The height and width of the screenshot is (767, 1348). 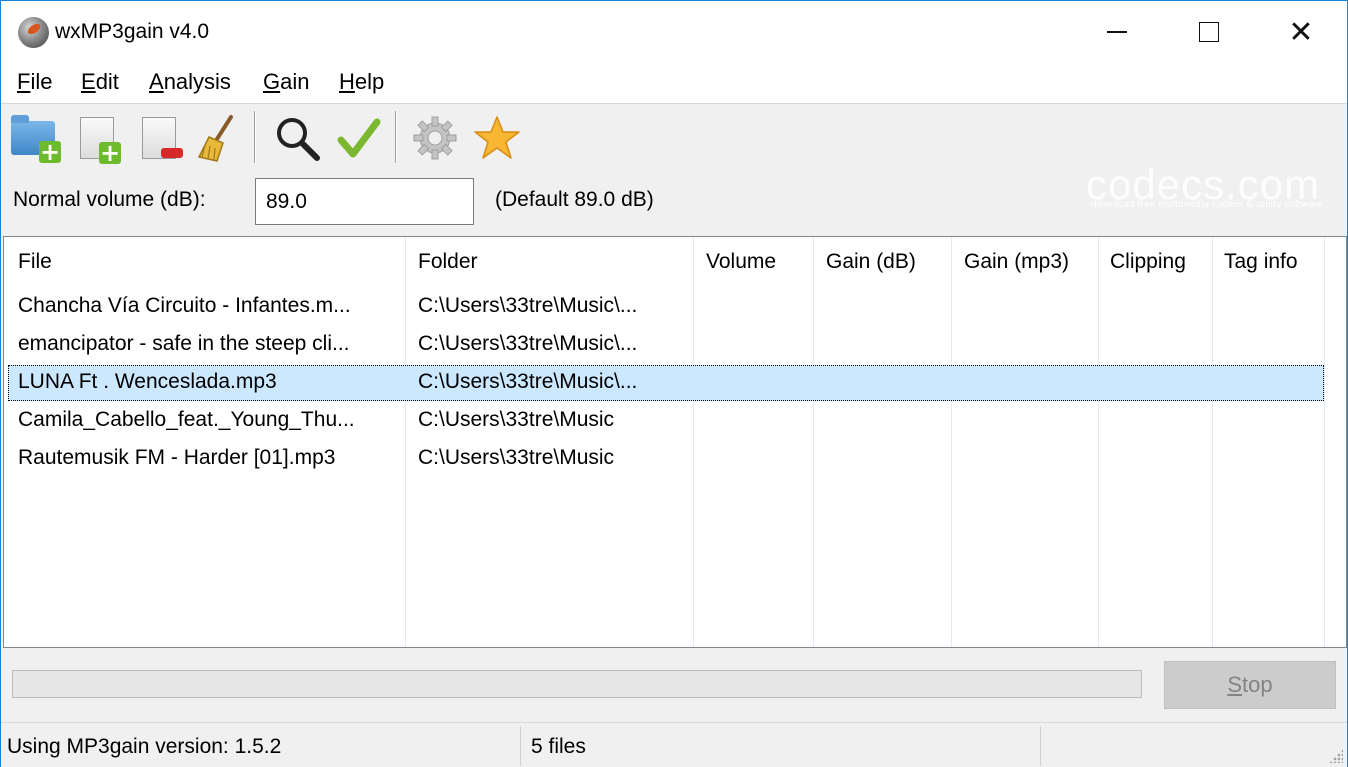 I want to click on minimize-button, so click(x=1117, y=32).